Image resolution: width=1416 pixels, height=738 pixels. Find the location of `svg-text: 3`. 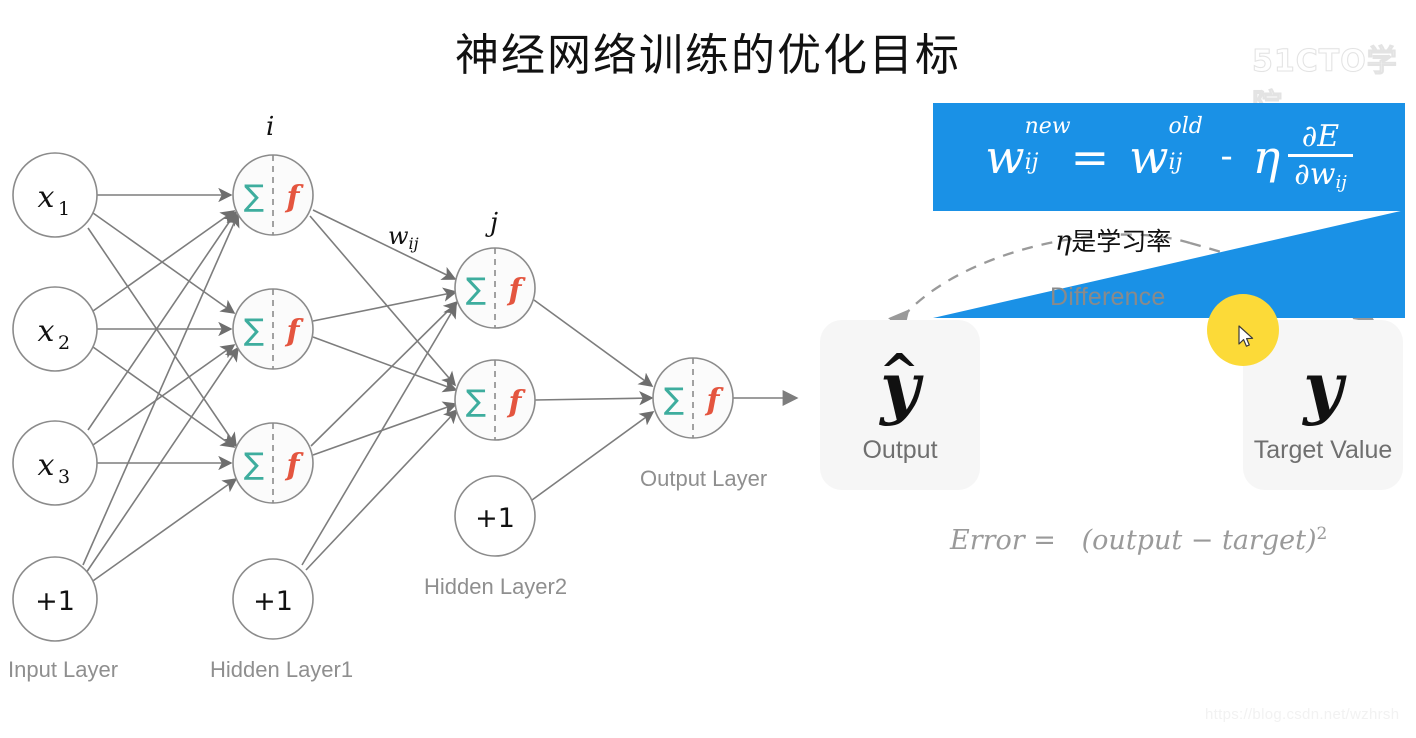

svg-text: 3 is located at coordinates (64, 477).